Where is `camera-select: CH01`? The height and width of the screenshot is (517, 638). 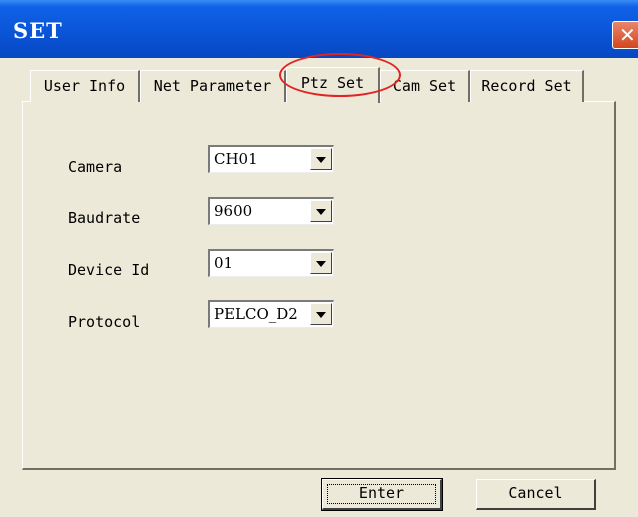 camera-select: CH01 is located at coordinates (271, 159).